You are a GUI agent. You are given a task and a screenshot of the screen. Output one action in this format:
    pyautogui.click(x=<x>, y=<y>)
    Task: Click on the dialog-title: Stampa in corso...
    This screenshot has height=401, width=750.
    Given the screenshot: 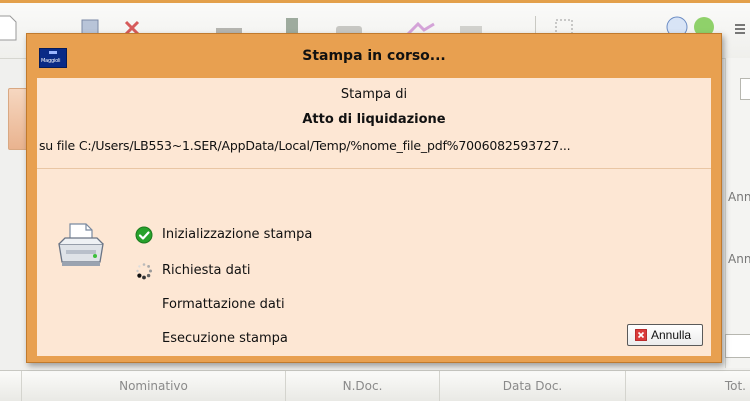 What is the action you would take?
    pyautogui.click(x=374, y=56)
    